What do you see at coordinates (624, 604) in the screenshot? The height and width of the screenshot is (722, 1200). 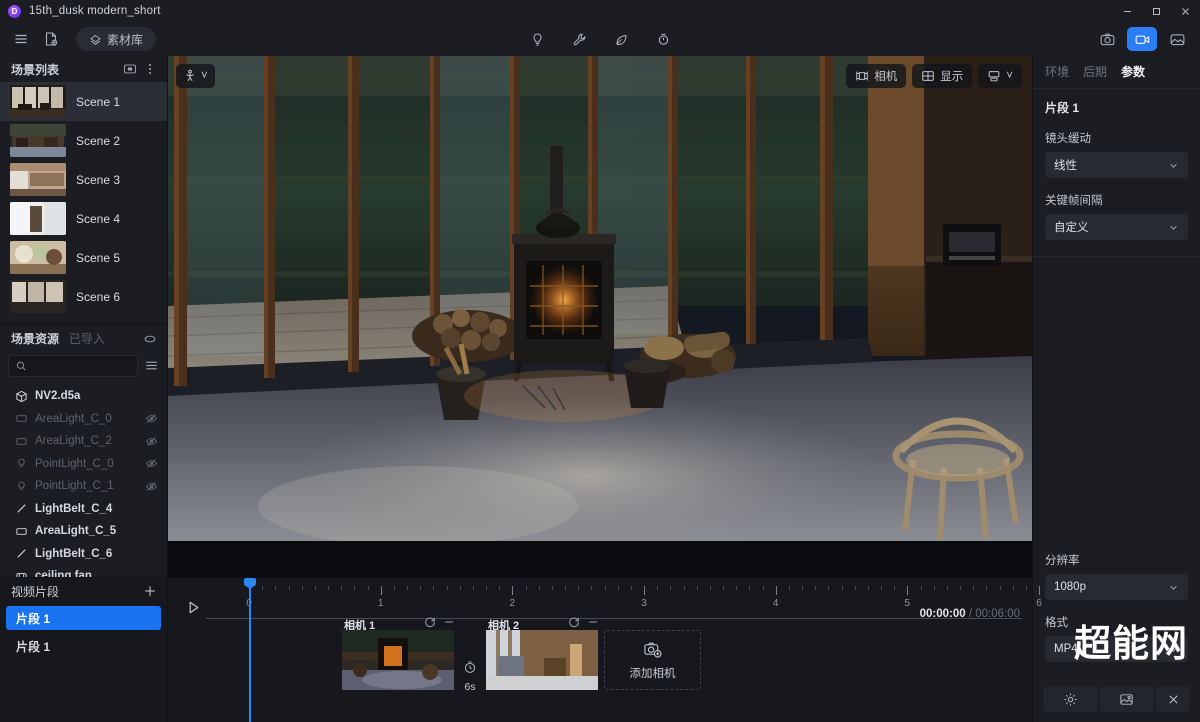 I see `timeline-ticks: 0123456` at bounding box center [624, 604].